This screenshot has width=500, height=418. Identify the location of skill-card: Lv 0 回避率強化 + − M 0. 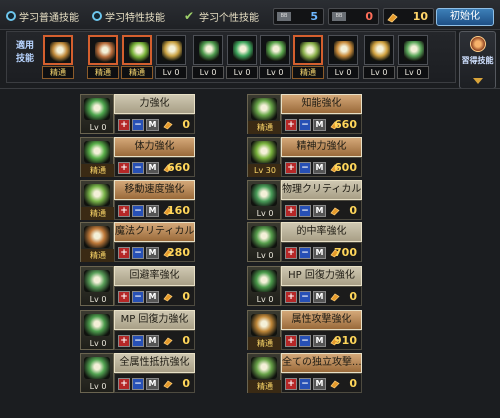
(137, 286).